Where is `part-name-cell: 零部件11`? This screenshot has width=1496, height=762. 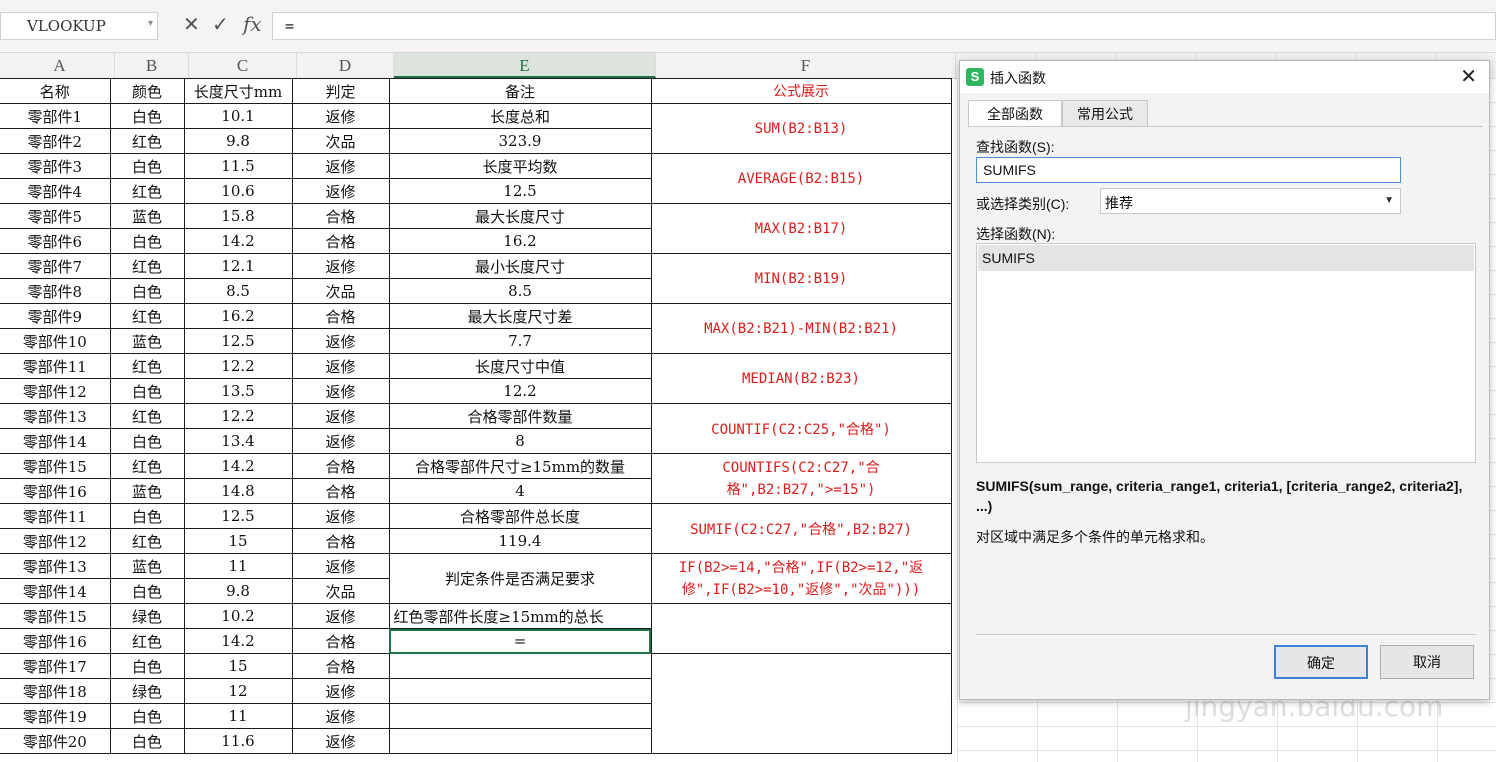
part-name-cell: 零部件11 is located at coordinates (55, 516).